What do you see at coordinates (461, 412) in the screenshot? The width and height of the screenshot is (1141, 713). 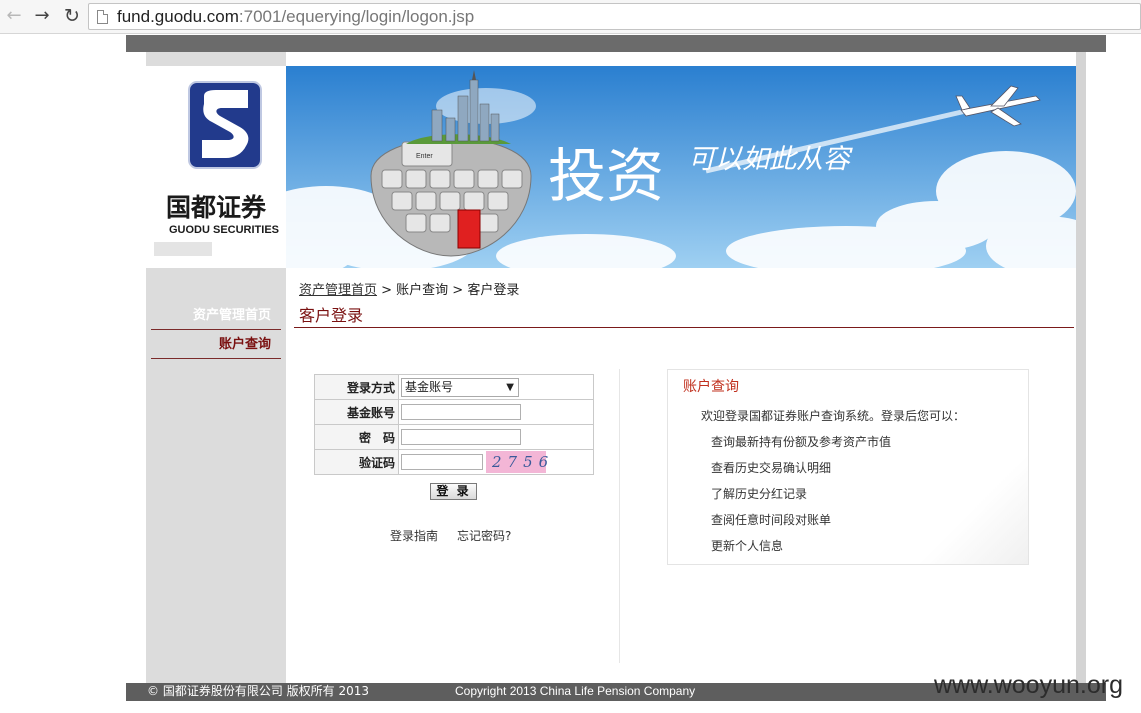 I see `account-input` at bounding box center [461, 412].